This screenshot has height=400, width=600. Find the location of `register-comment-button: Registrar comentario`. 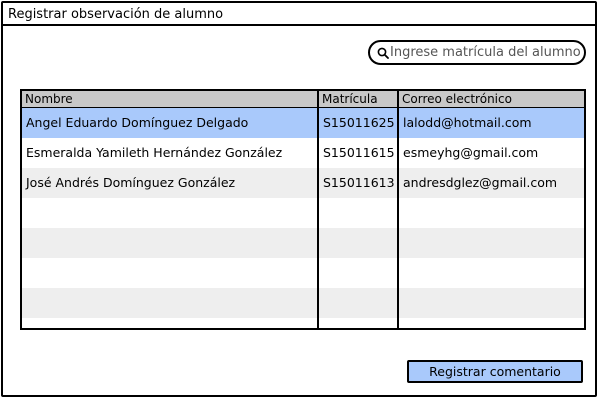

register-comment-button: Registrar comentario is located at coordinates (495, 371).